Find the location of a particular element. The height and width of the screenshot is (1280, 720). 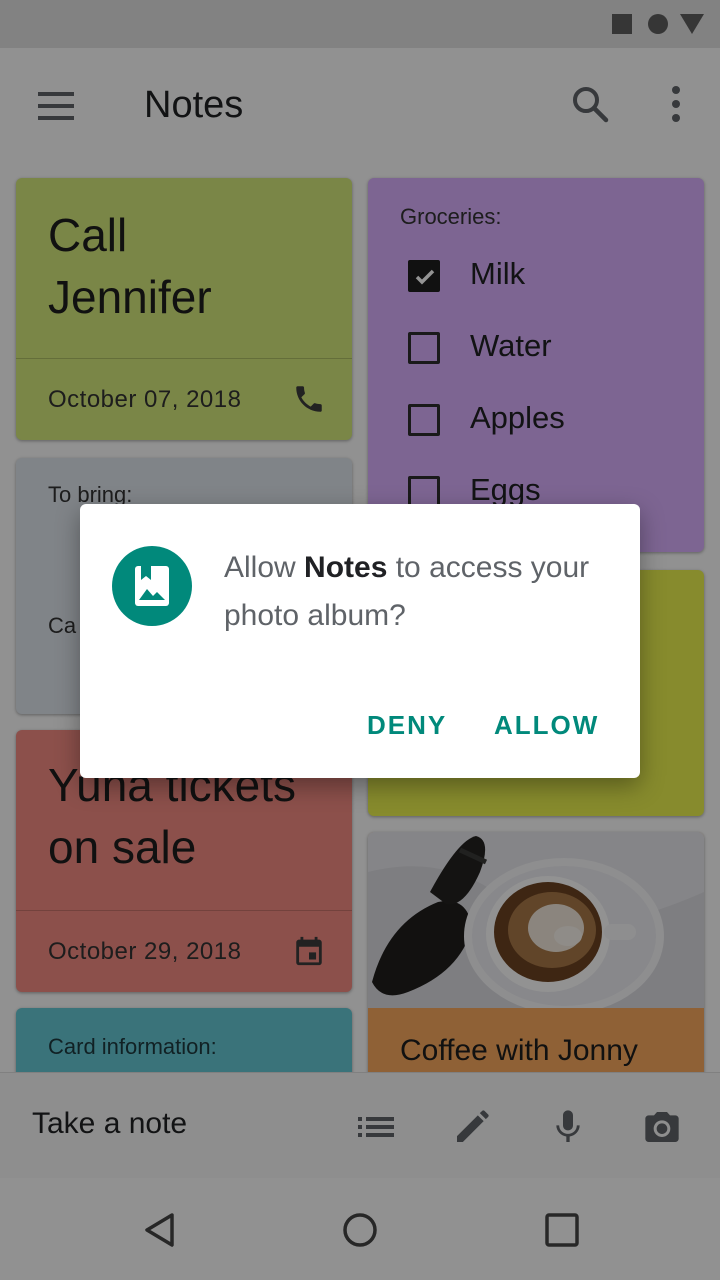

deny-button: DENY is located at coordinates (407, 725).